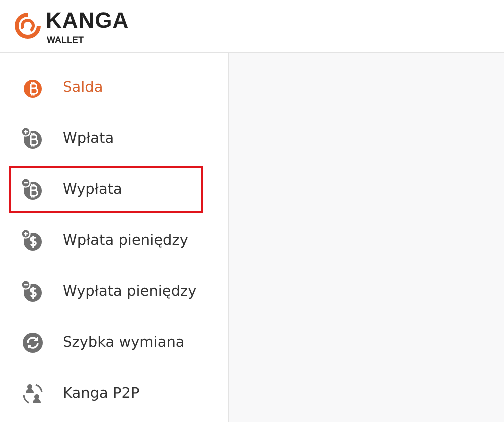 The width and height of the screenshot is (504, 422). What do you see at coordinates (106, 87) in the screenshot?
I see `sidebar-item: Salda` at bounding box center [106, 87].